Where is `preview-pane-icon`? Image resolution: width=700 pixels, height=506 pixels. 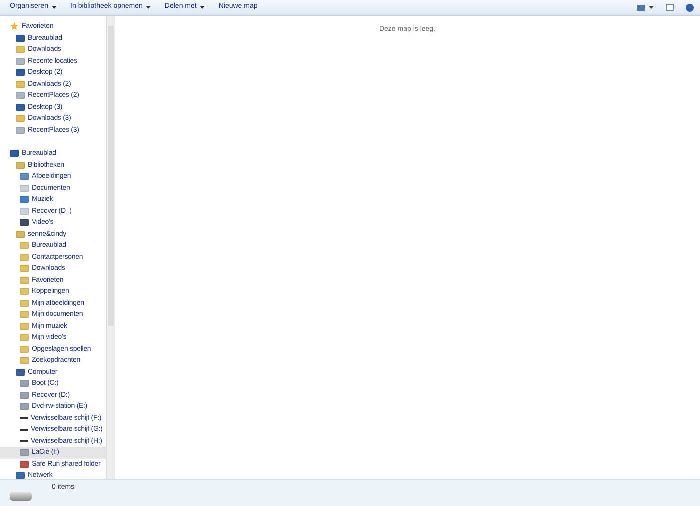
preview-pane-icon is located at coordinates (670, 7).